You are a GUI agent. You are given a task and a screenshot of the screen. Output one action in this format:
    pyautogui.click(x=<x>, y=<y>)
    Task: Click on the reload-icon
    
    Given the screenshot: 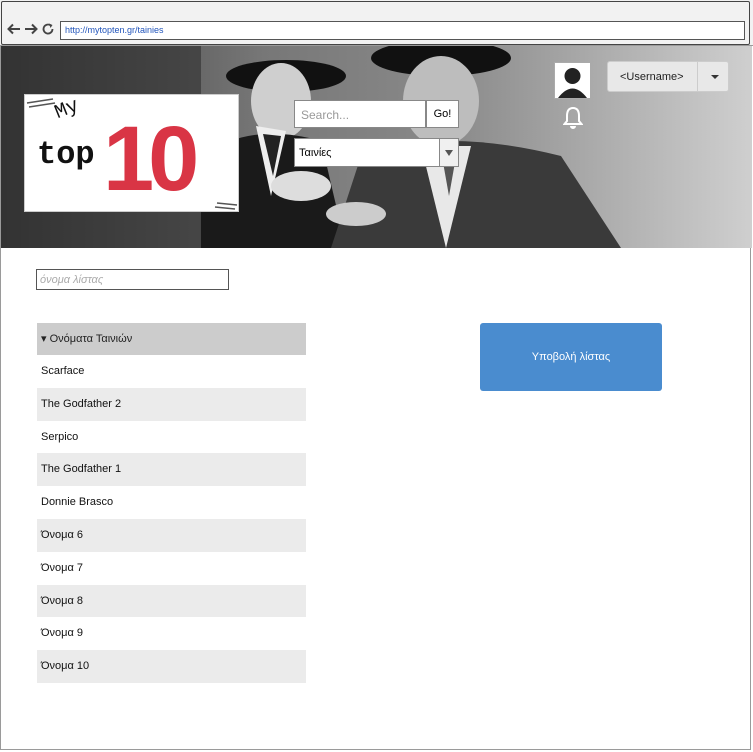 What is the action you would take?
    pyautogui.click(x=48, y=29)
    